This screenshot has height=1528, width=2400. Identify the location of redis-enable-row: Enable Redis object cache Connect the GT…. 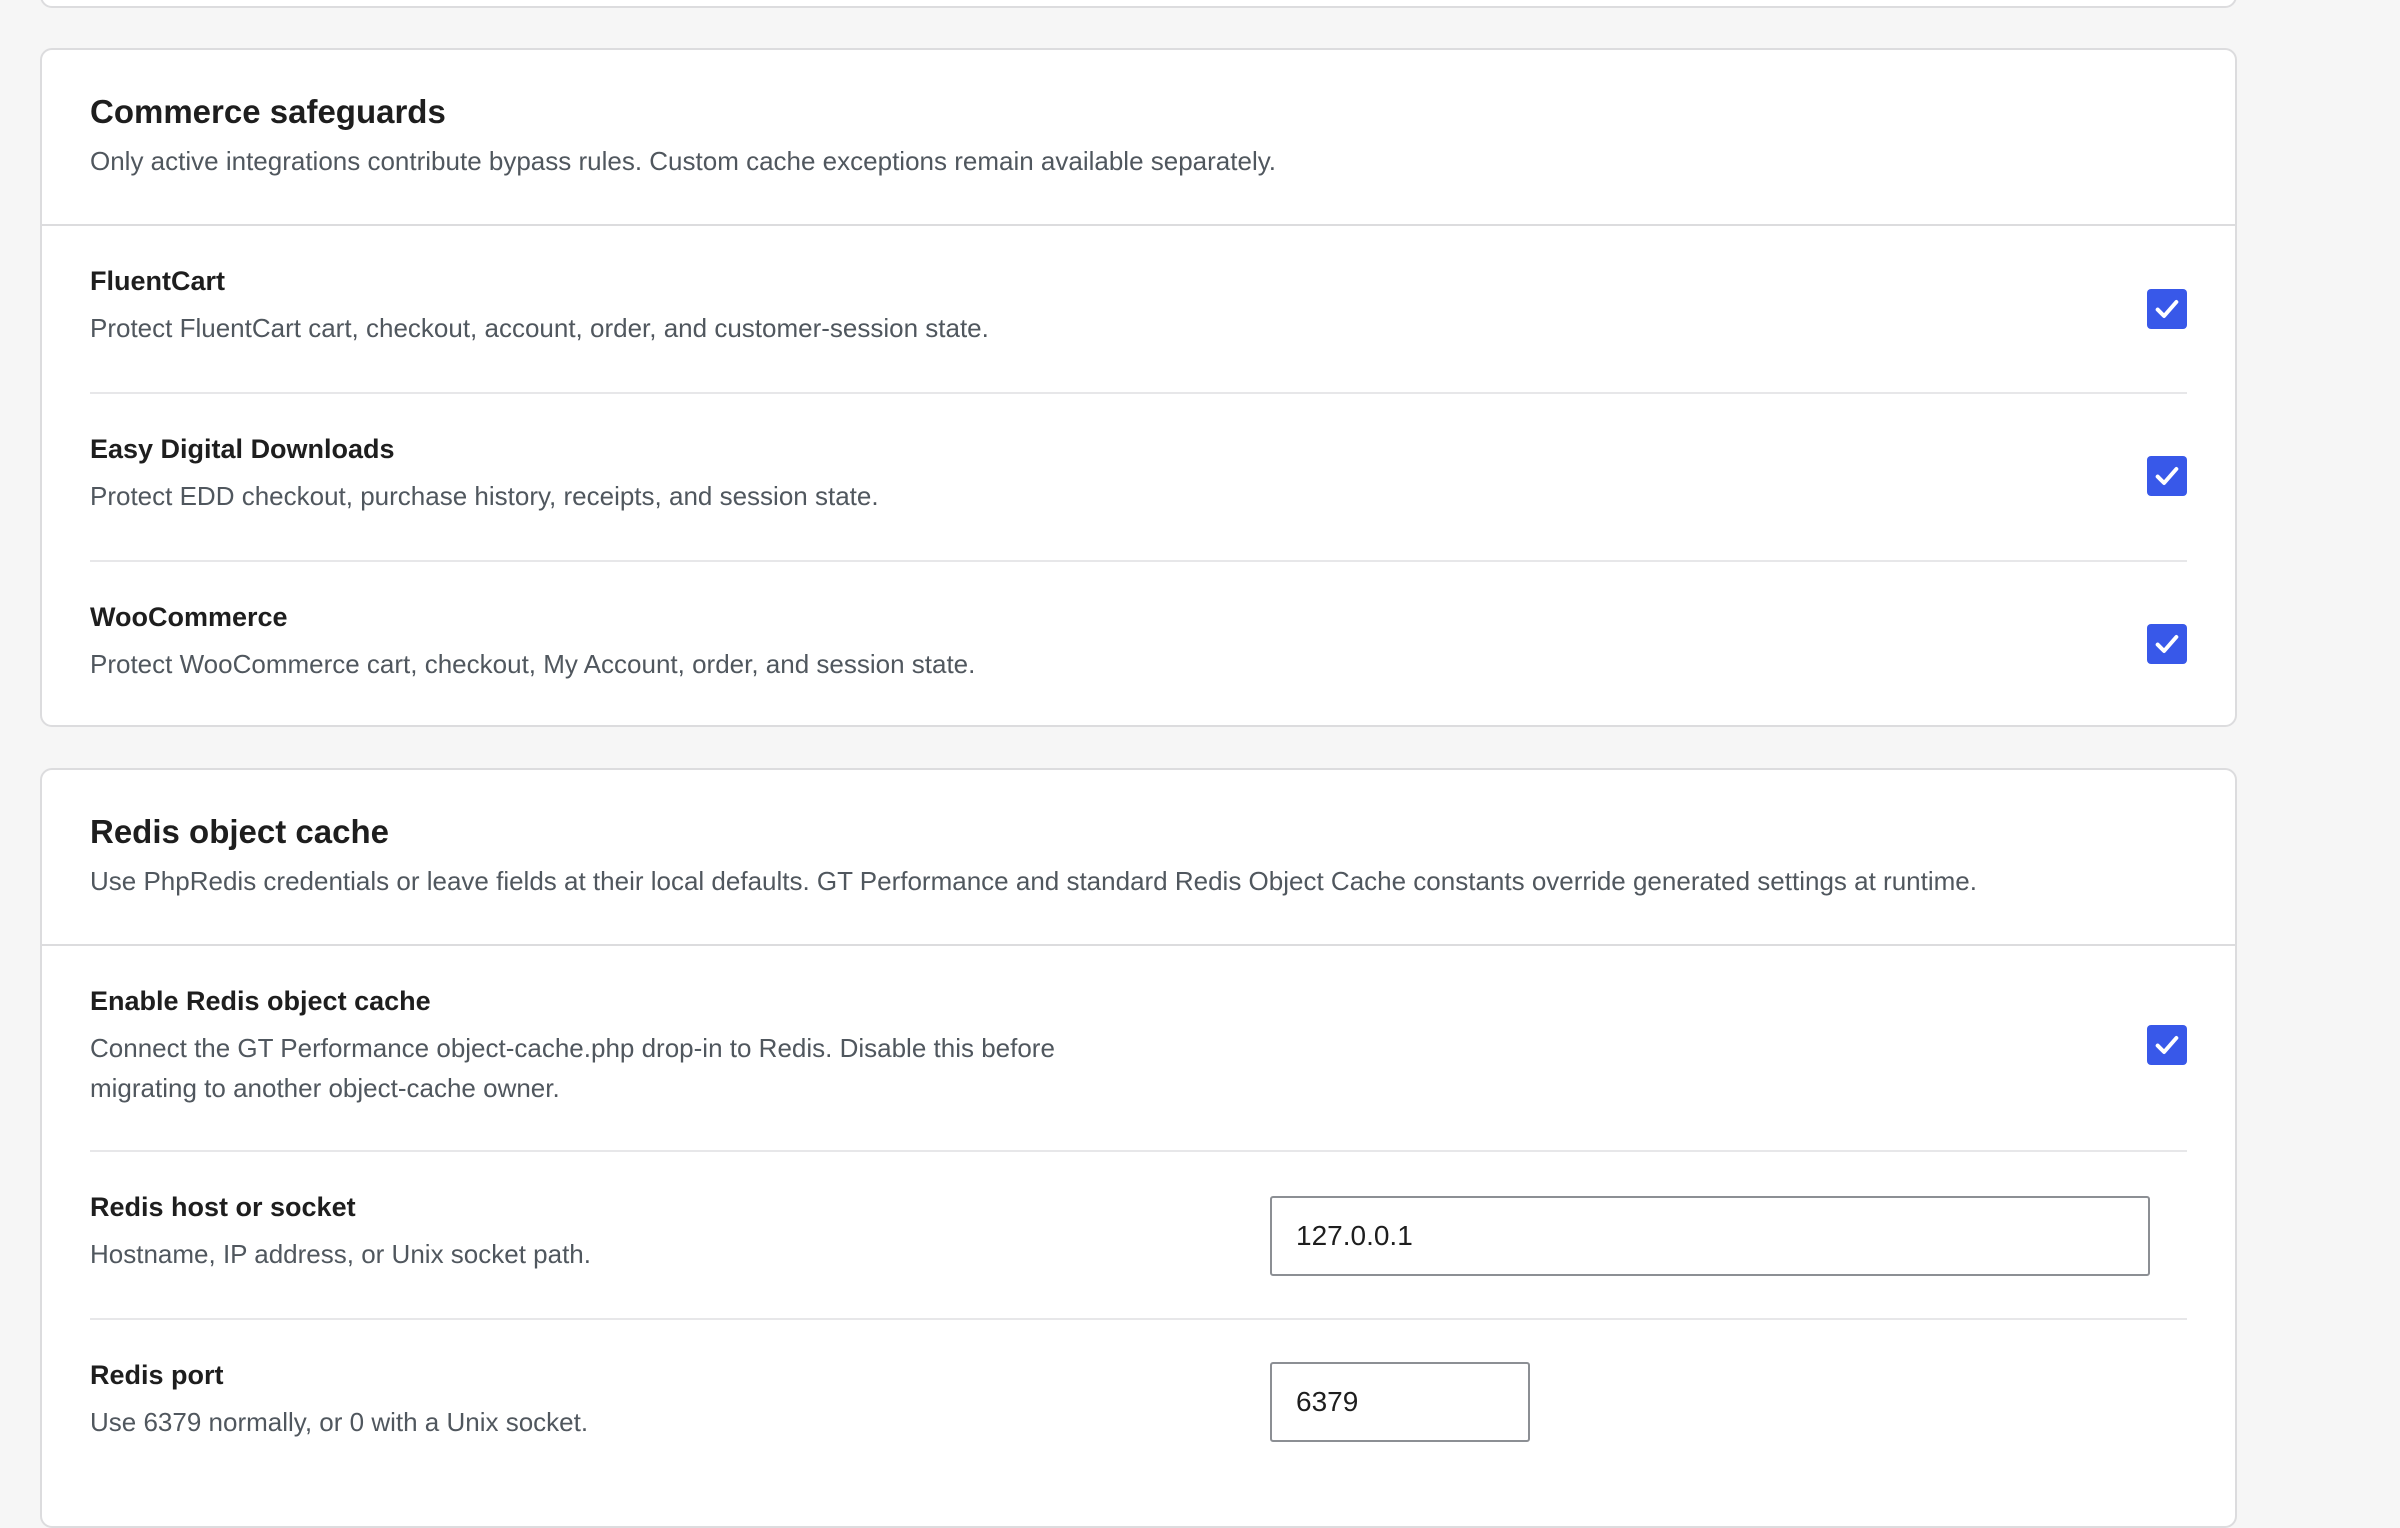
(1138, 1049).